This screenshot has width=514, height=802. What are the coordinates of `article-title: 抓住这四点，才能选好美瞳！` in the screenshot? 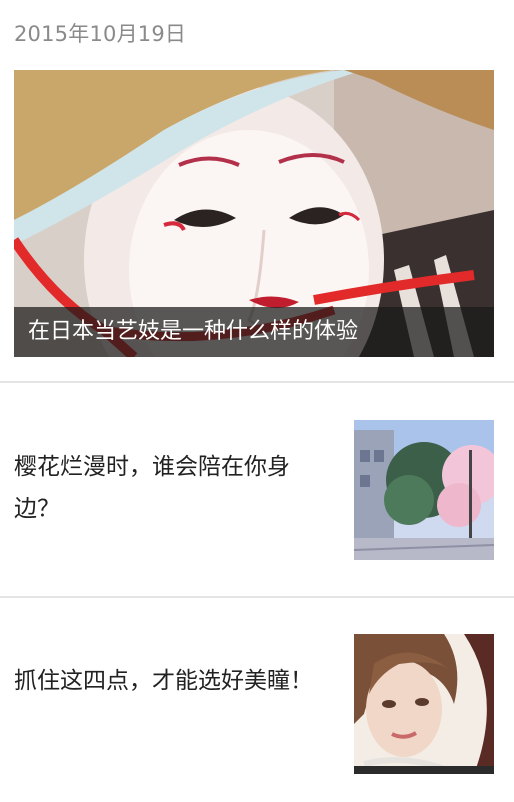 It's located at (163, 681).